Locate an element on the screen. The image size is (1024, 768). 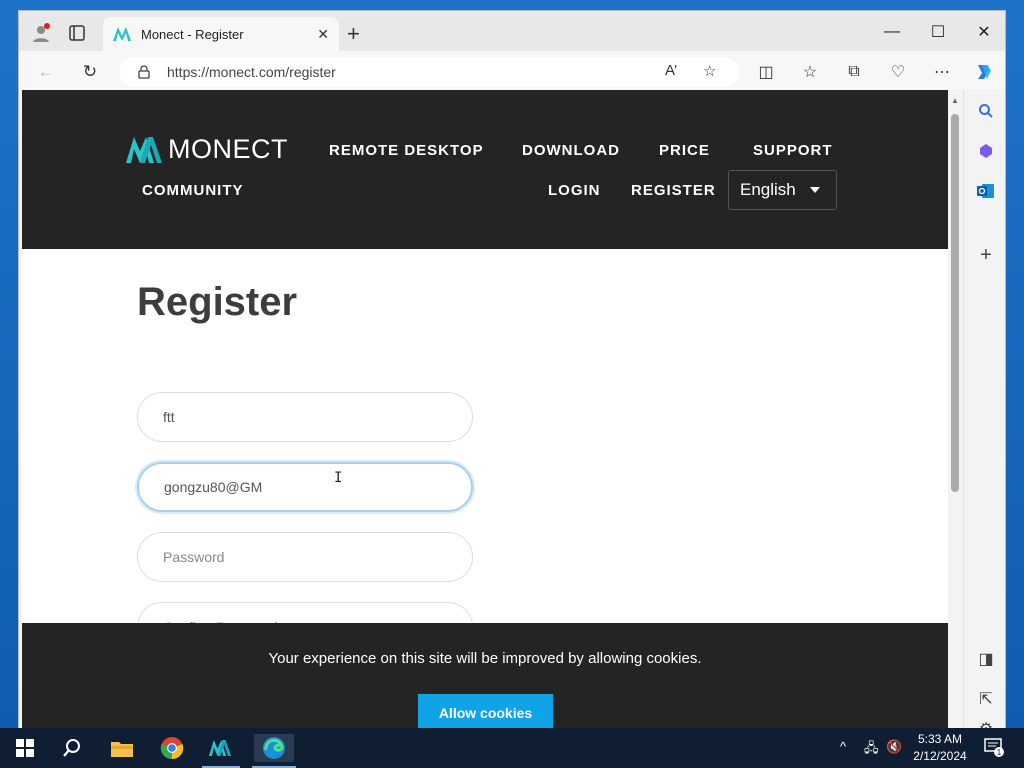
chevron-down-icon is located at coordinates (814, 190).